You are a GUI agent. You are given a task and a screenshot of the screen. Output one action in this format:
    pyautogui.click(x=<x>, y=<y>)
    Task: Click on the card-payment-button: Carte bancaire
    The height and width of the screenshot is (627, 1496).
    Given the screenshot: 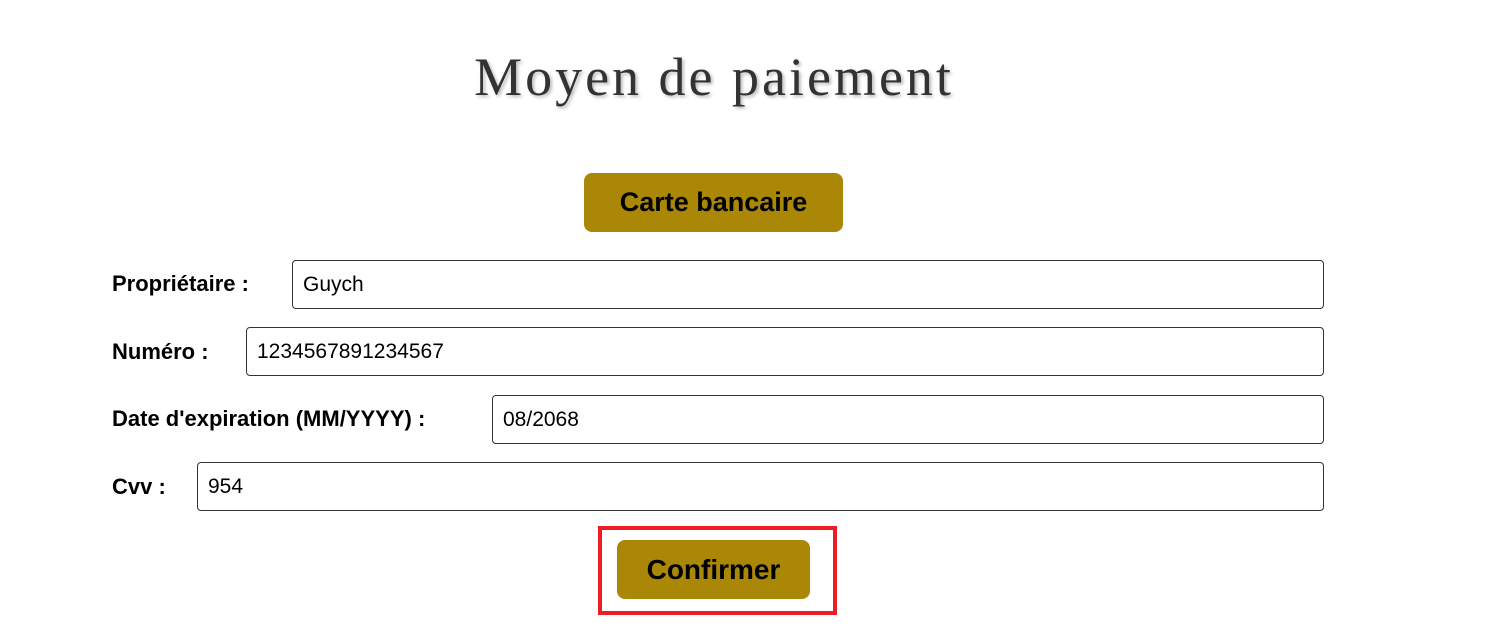 What is the action you would take?
    pyautogui.click(x=713, y=202)
    